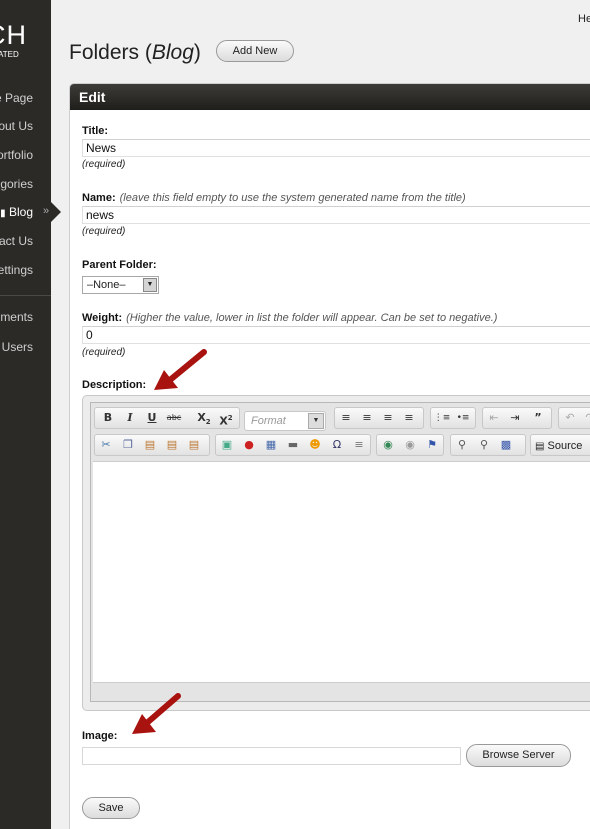 The image size is (590, 829). What do you see at coordinates (494, 418) in the screenshot?
I see `outdent-icon: ⇤` at bounding box center [494, 418].